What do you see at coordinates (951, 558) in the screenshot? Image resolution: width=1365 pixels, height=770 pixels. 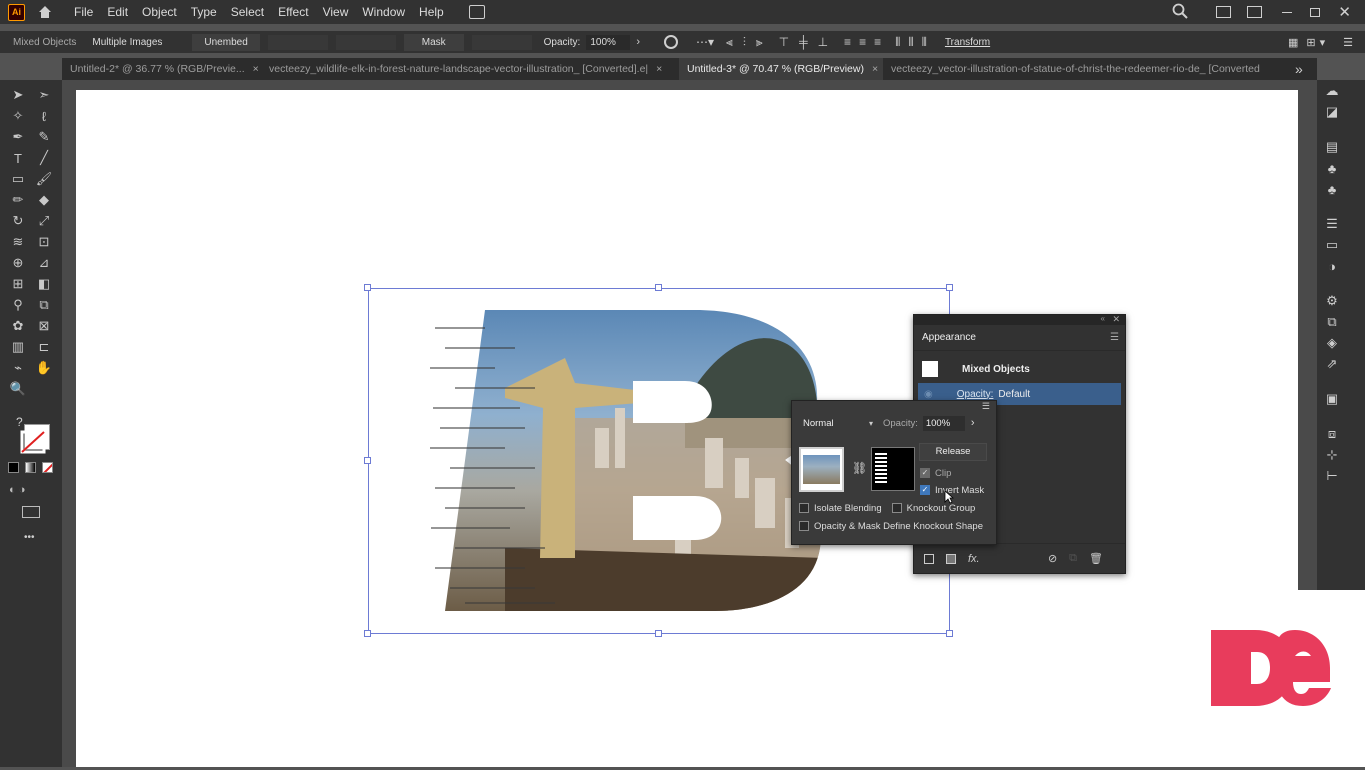 I see `add-fill-icon` at bounding box center [951, 558].